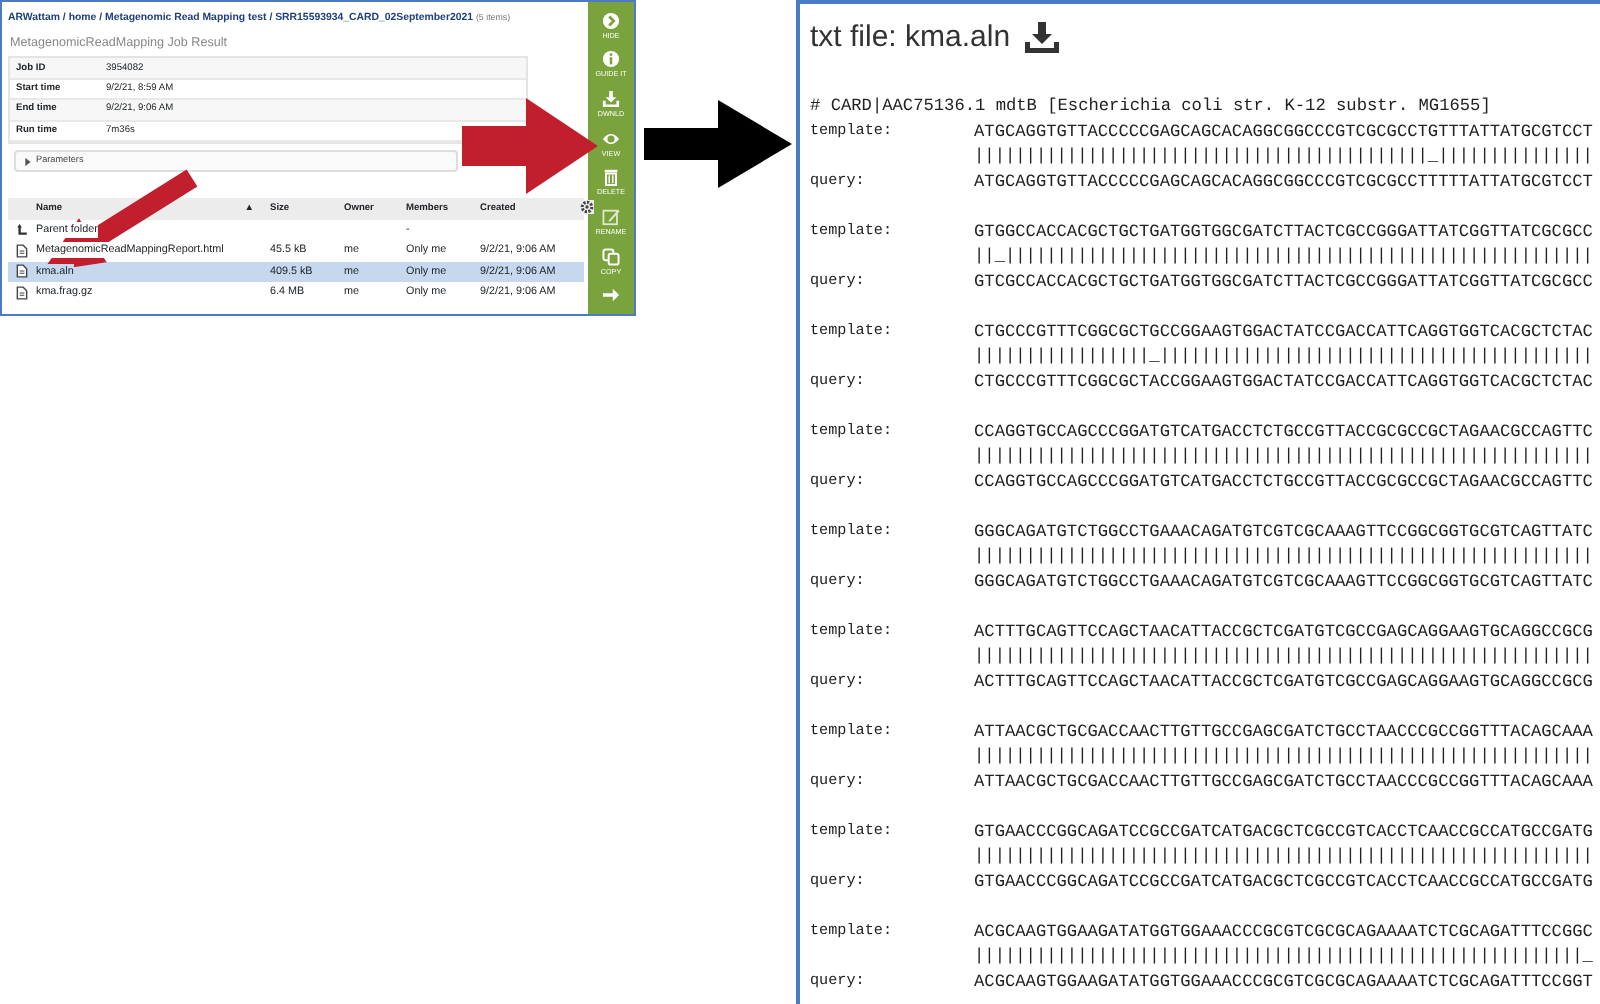 Image resolution: width=1600 pixels, height=1004 pixels. Describe the element at coordinates (611, 256) in the screenshot. I see `copy-icon` at that location.